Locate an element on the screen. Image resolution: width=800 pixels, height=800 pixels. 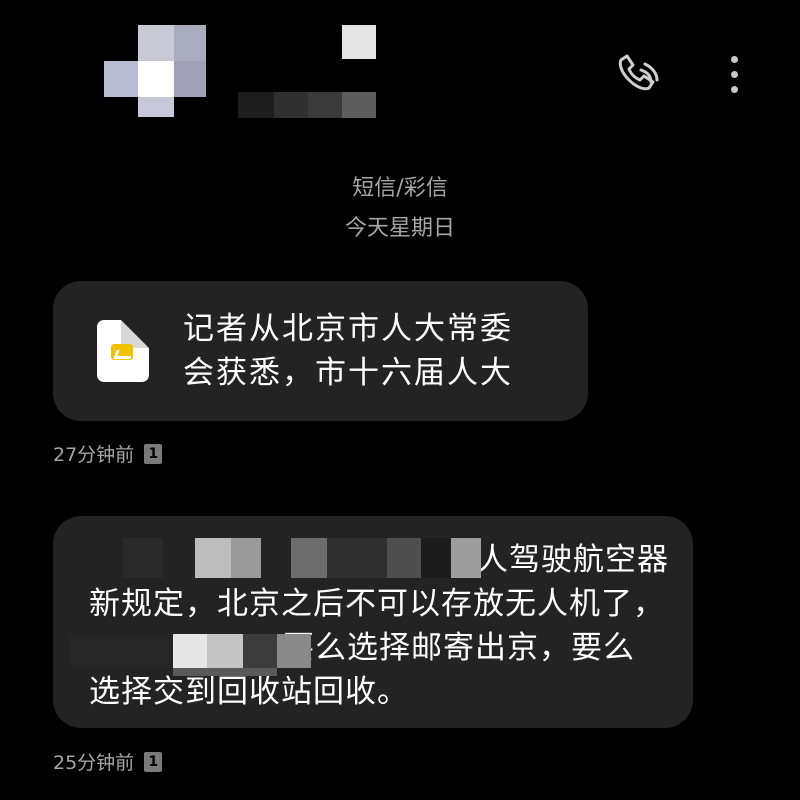
message-bubble: 记者从北京市人大常委 会获悉，市十六届人大 is located at coordinates (320, 351).